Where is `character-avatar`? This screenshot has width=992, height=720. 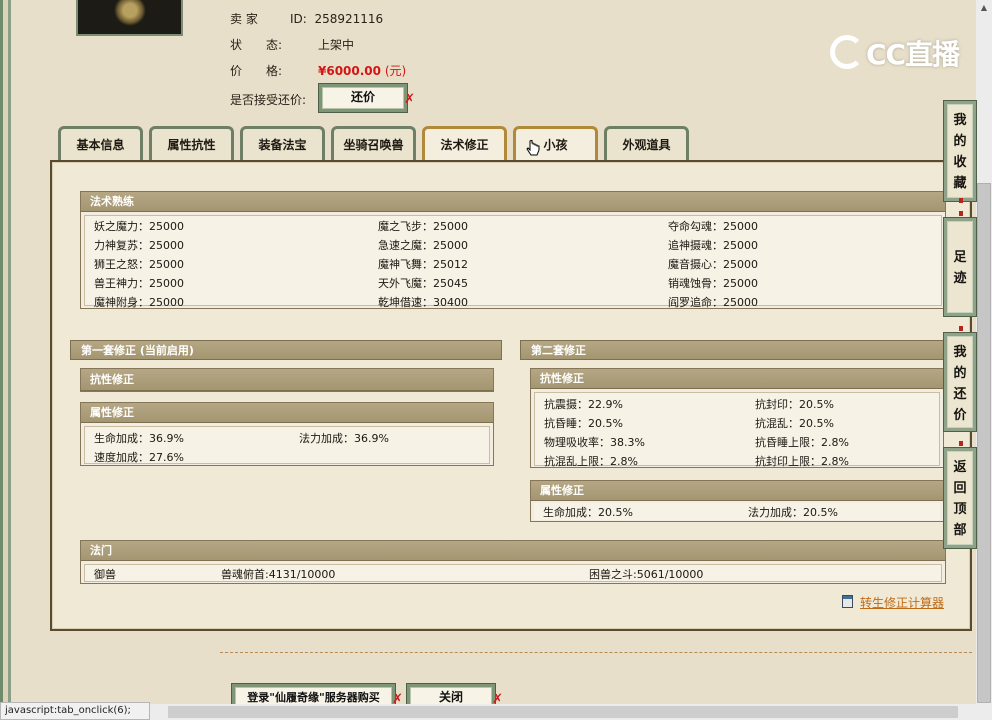
character-avatar is located at coordinates (129, 18).